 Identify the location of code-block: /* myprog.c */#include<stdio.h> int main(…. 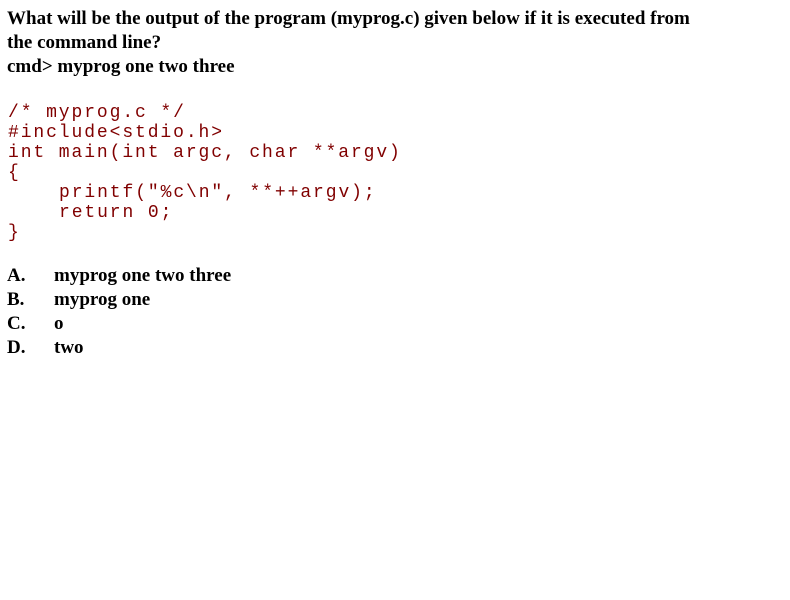
(205, 173).